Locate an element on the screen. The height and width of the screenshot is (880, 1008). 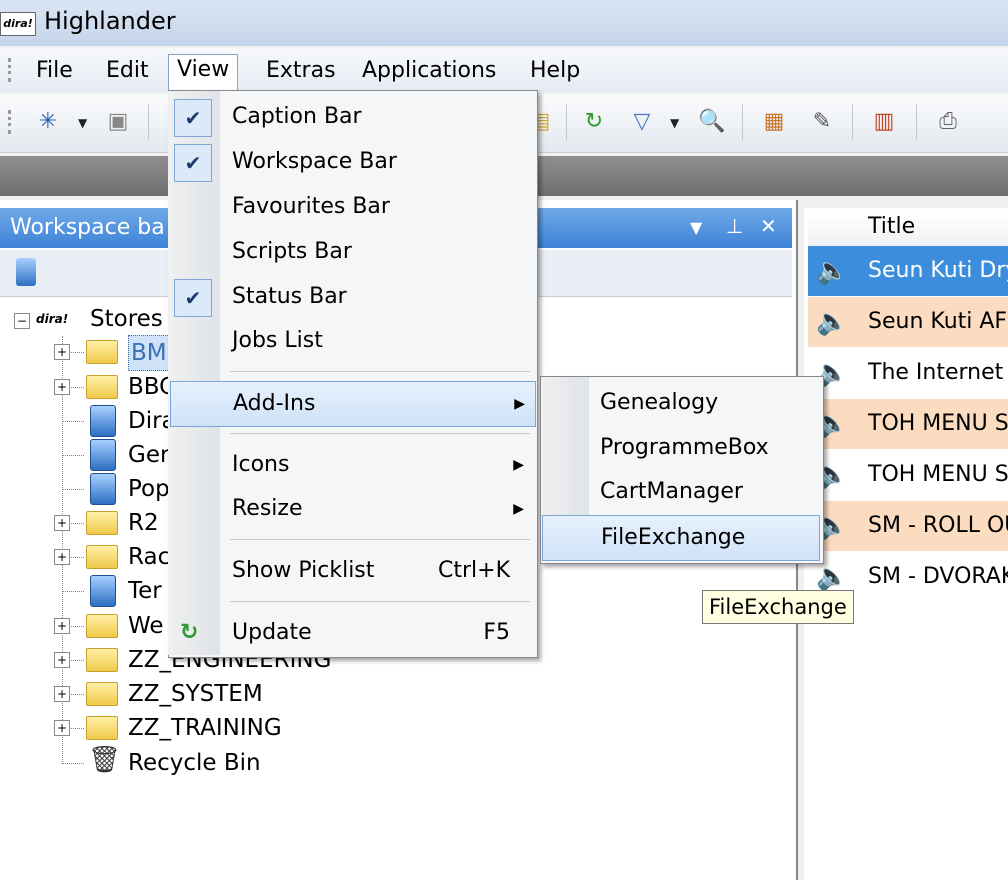
store-icon is located at coordinates (103, 591).